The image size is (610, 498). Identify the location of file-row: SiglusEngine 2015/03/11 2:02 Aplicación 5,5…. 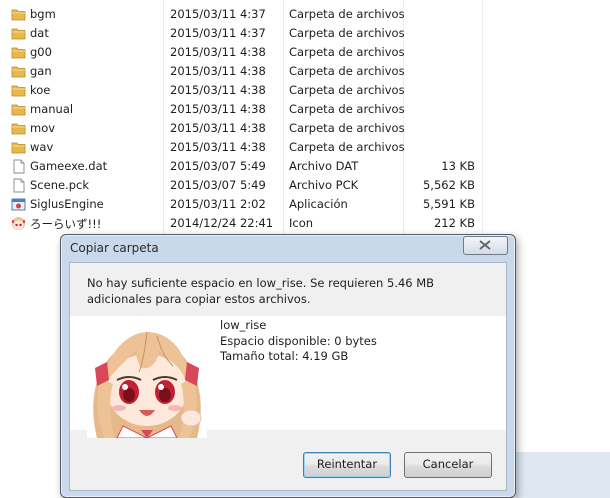
(305, 204).